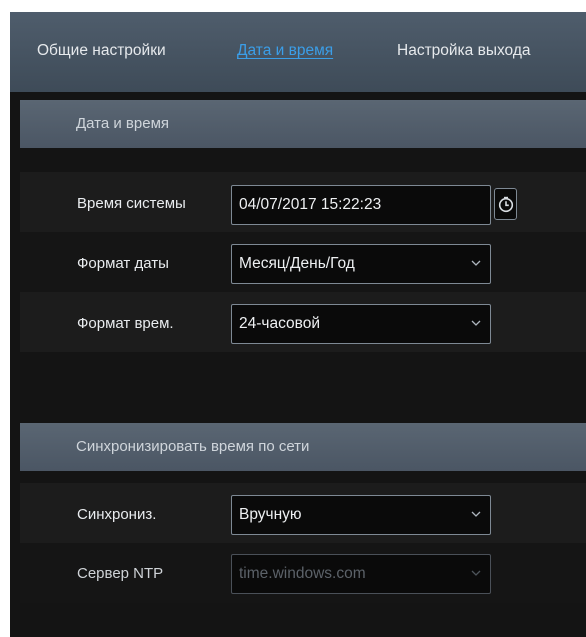  Describe the element at coordinates (361, 264) in the screenshot. I see `date-format-select: Месяц/День/Год` at that location.